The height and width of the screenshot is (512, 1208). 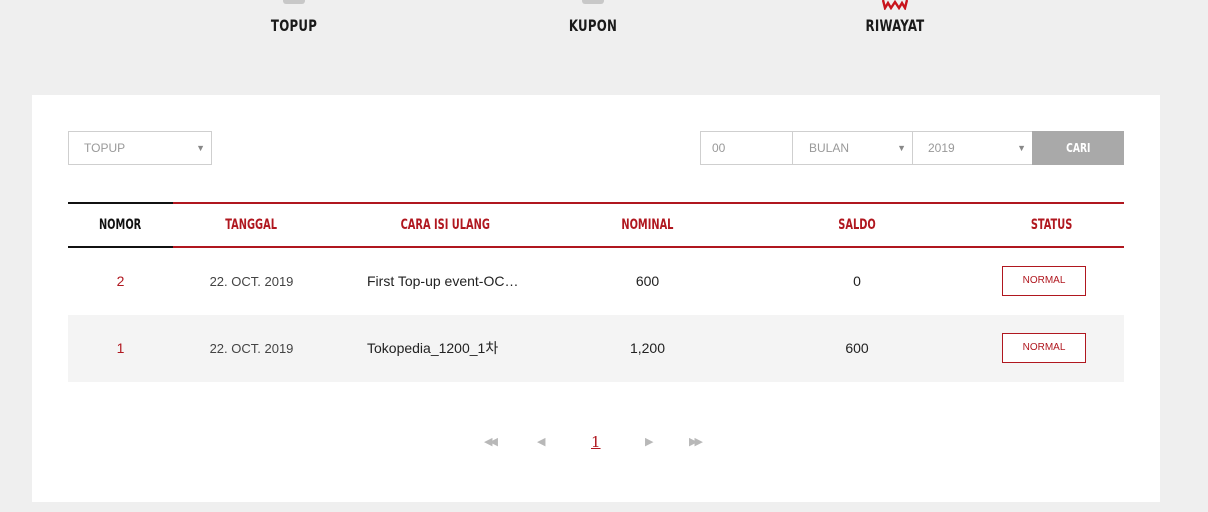 What do you see at coordinates (857, 225) in the screenshot?
I see `column-header-saldo: SALDO` at bounding box center [857, 225].